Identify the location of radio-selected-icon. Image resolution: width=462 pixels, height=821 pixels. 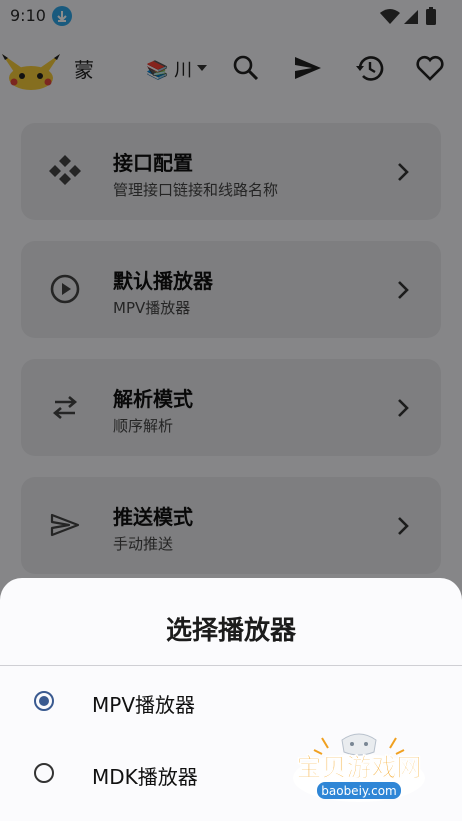
(44, 701).